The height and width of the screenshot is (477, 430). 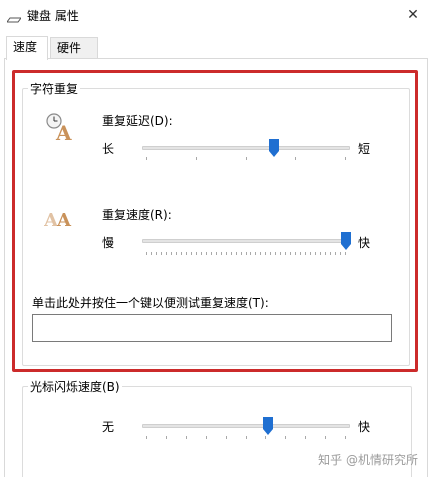 What do you see at coordinates (246, 426) in the screenshot?
I see `cursor-blink-track` at bounding box center [246, 426].